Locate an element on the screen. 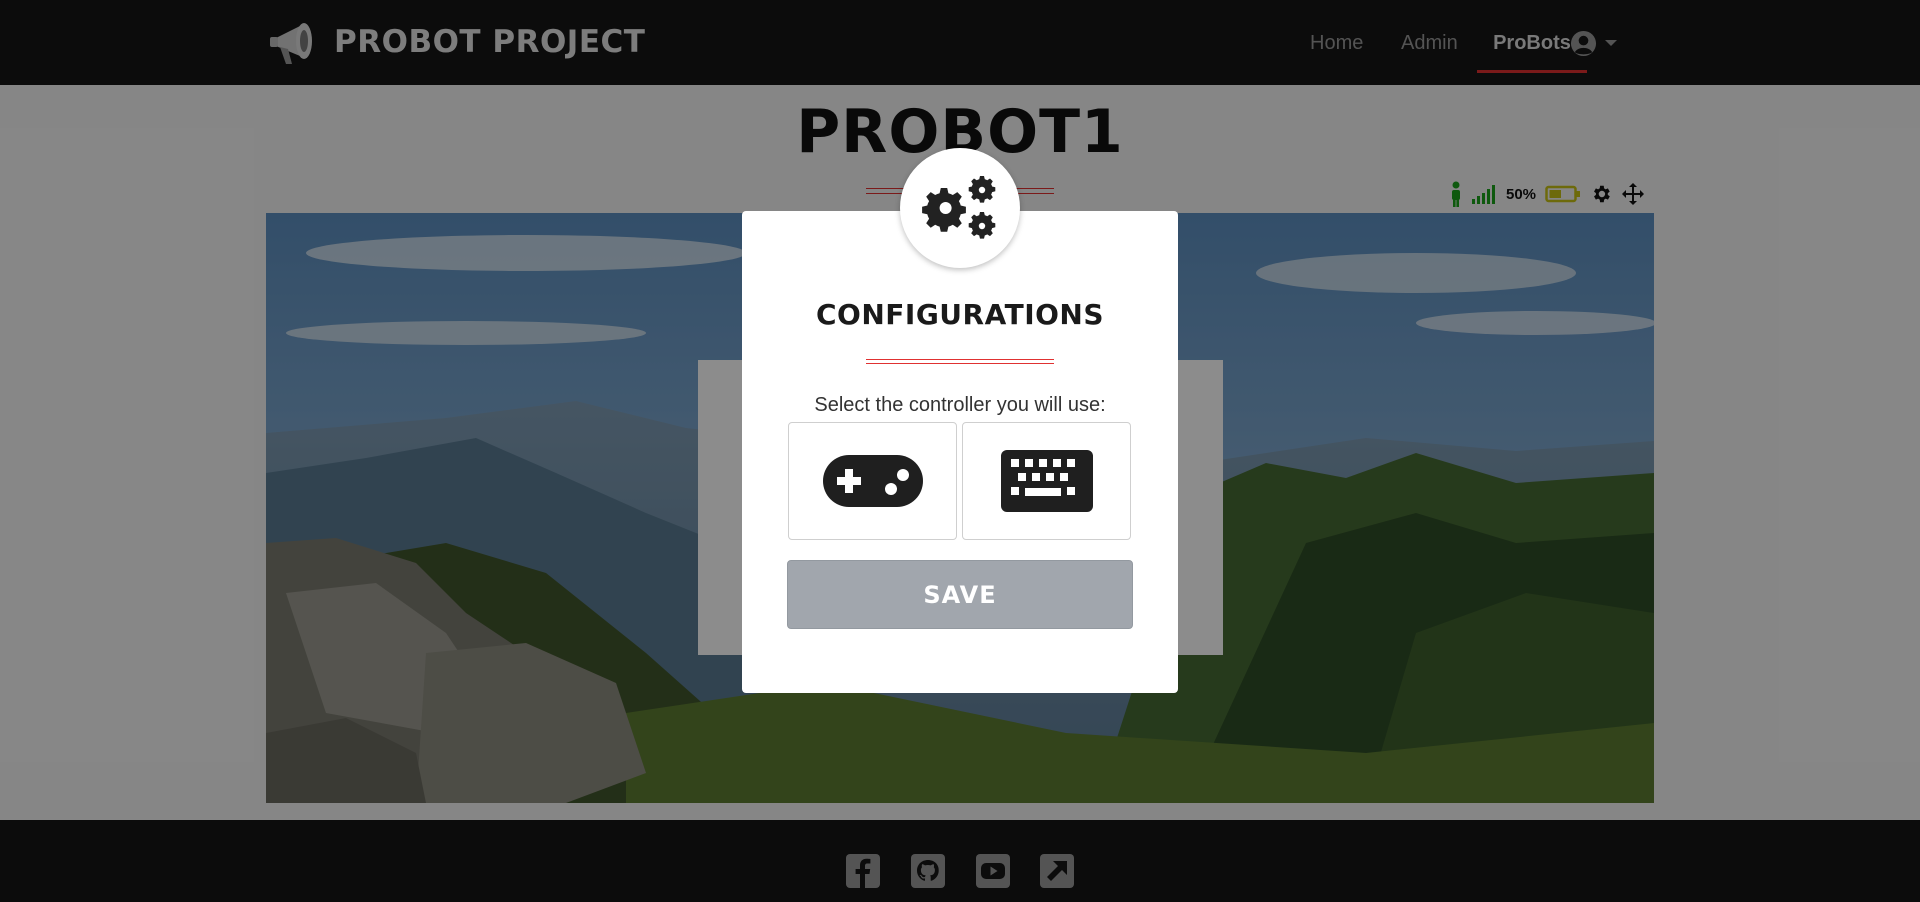  gamepad-option-button is located at coordinates (872, 481).